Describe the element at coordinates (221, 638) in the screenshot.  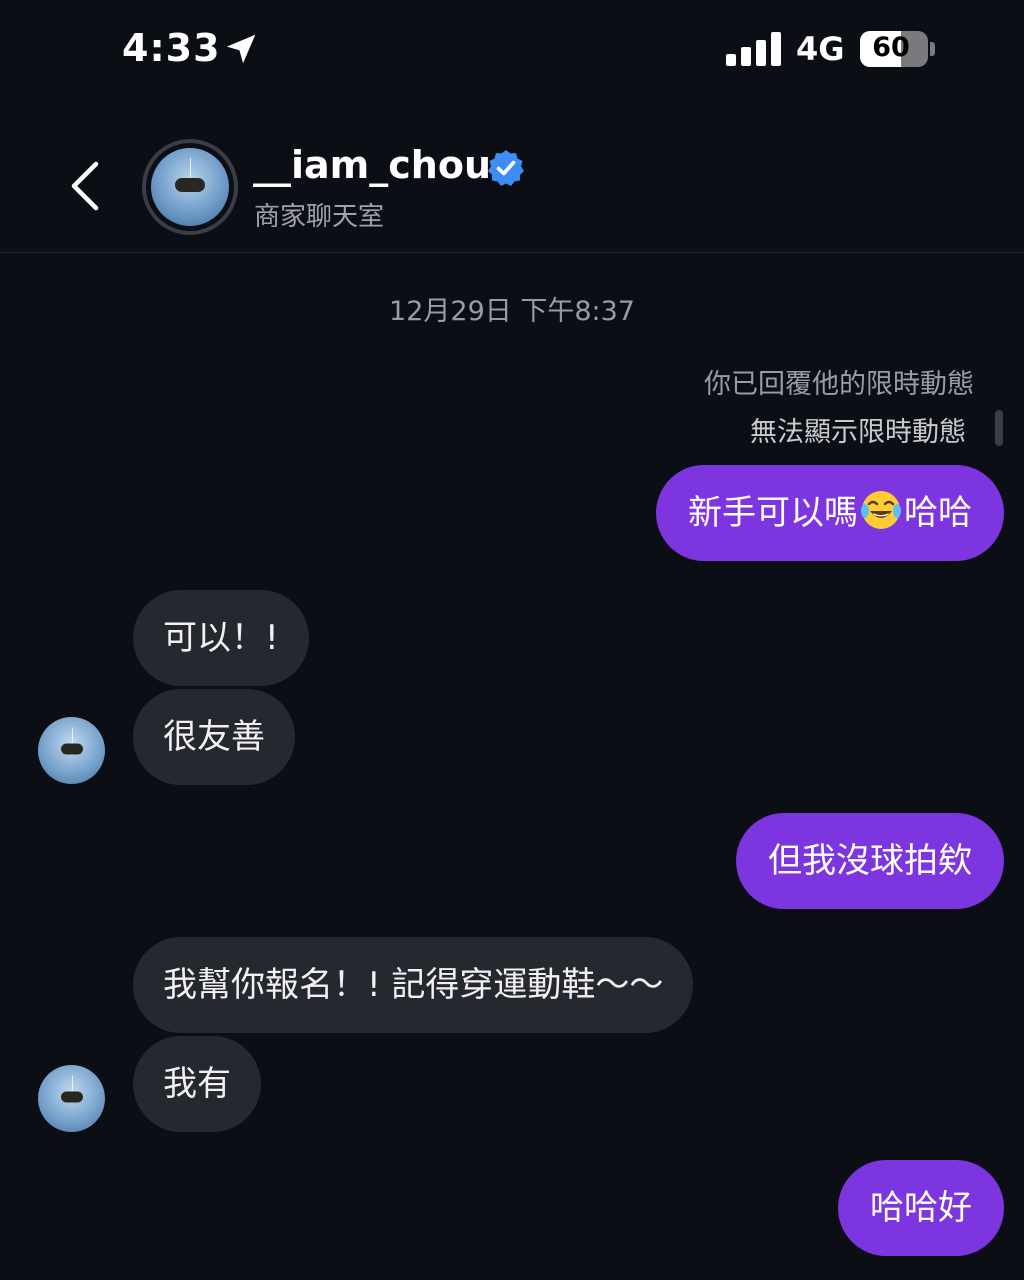
I see `incoming-message: 可以！!` at that location.